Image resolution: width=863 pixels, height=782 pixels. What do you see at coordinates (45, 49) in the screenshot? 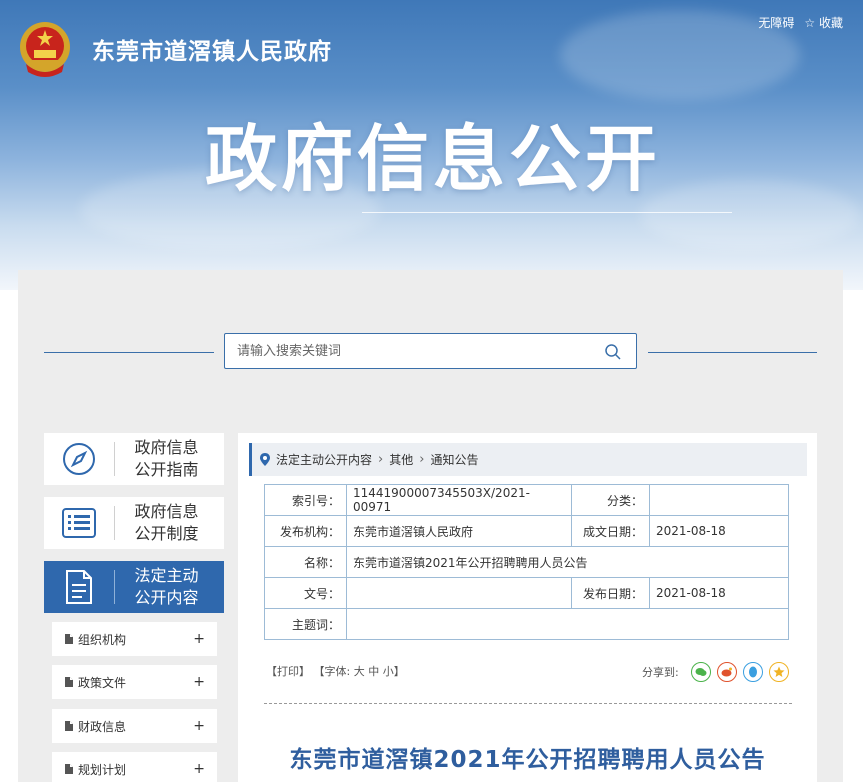
I see `national-emblem-icon` at bounding box center [45, 49].